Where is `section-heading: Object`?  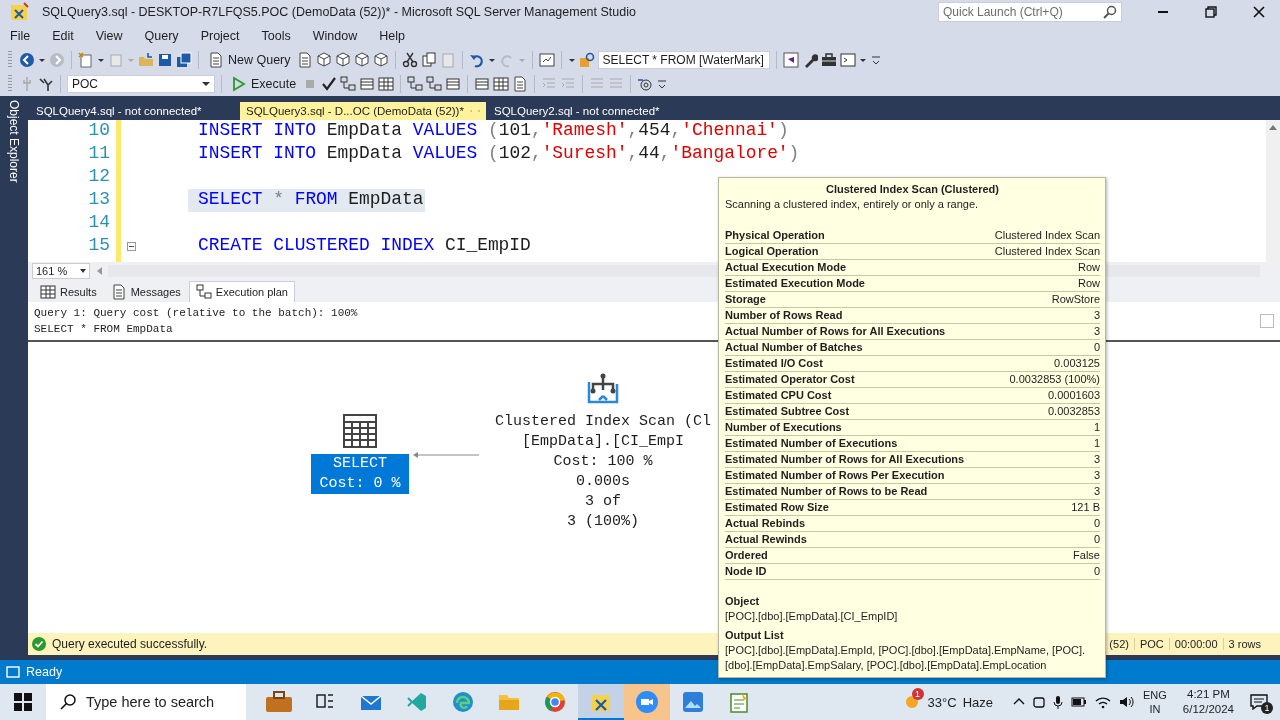 section-heading: Object is located at coordinates (743, 601).